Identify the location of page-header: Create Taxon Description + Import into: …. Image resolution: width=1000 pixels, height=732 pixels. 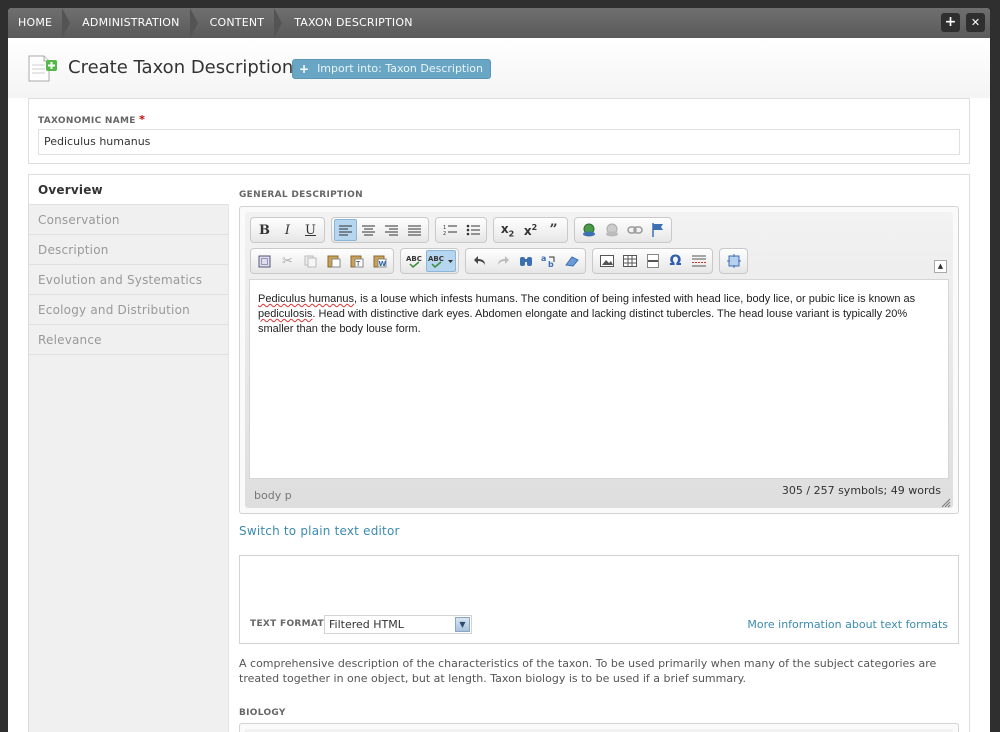
(499, 68).